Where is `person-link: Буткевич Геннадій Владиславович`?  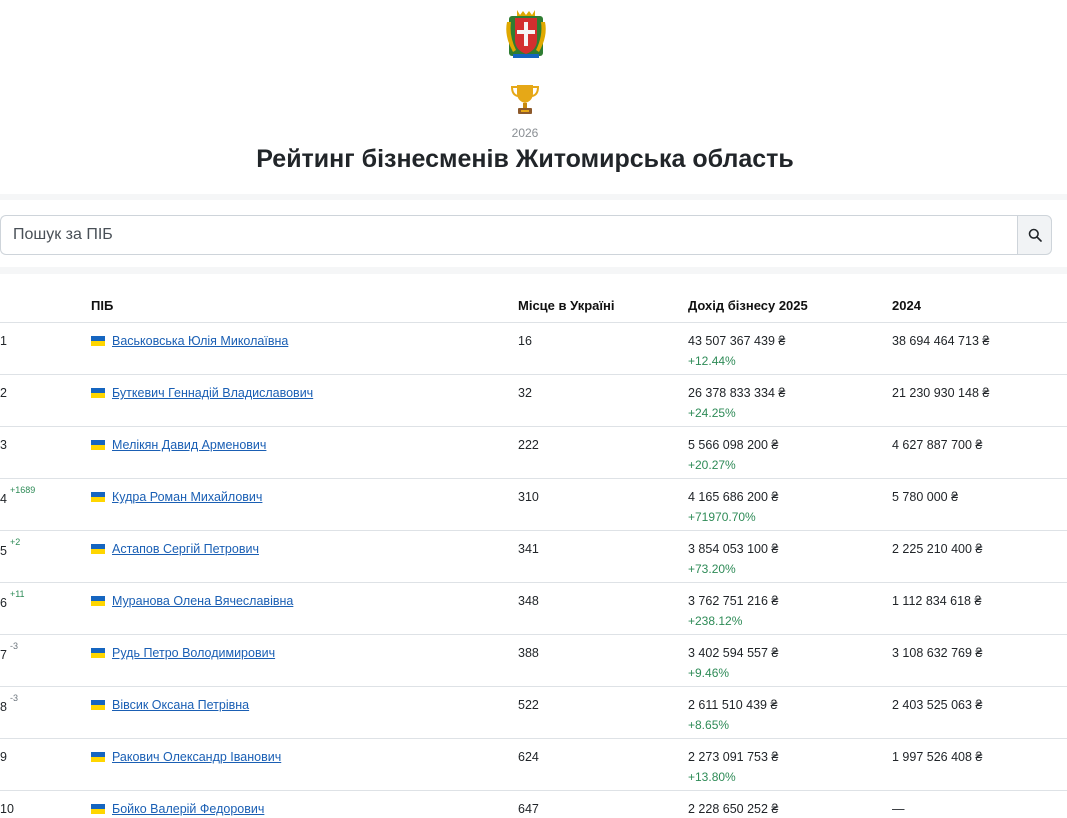 person-link: Буткевич Геннадій Владиславович is located at coordinates (212, 393).